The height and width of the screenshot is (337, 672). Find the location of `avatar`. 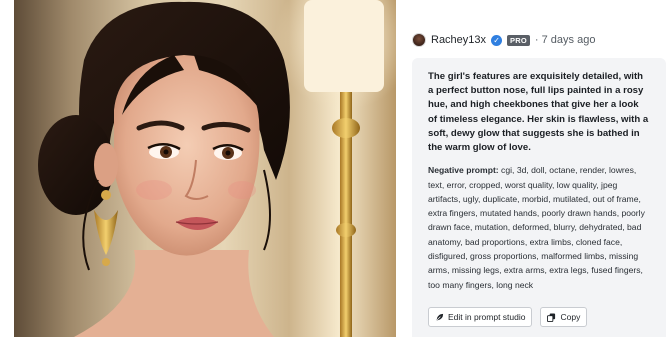

avatar is located at coordinates (419, 40).